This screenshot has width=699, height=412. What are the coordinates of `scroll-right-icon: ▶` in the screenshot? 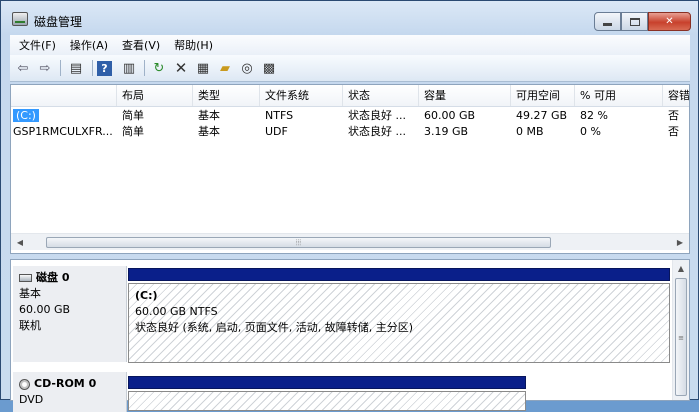 It's located at (680, 242).